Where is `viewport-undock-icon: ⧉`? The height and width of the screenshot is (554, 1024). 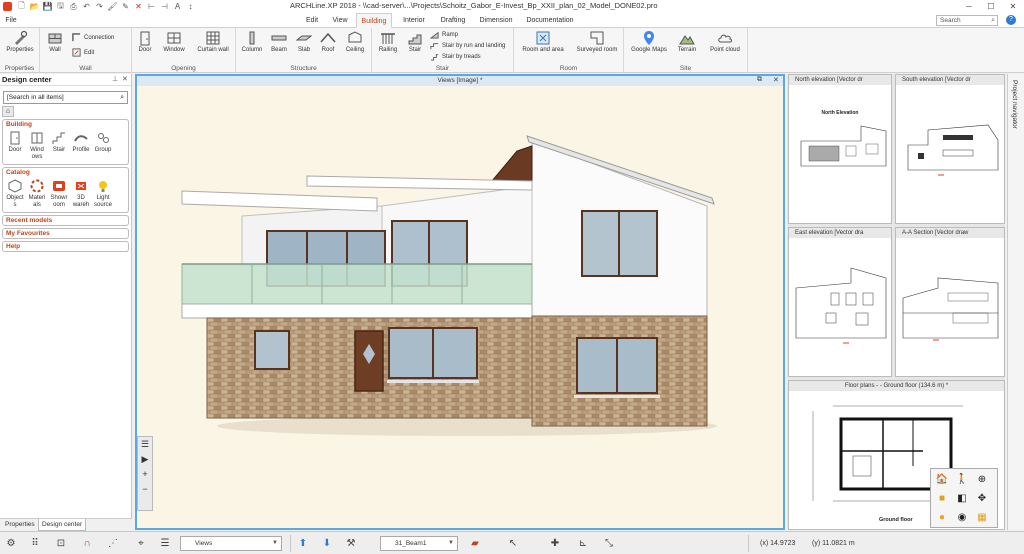
viewport-undock-icon: ⧉ is located at coordinates (759, 80).